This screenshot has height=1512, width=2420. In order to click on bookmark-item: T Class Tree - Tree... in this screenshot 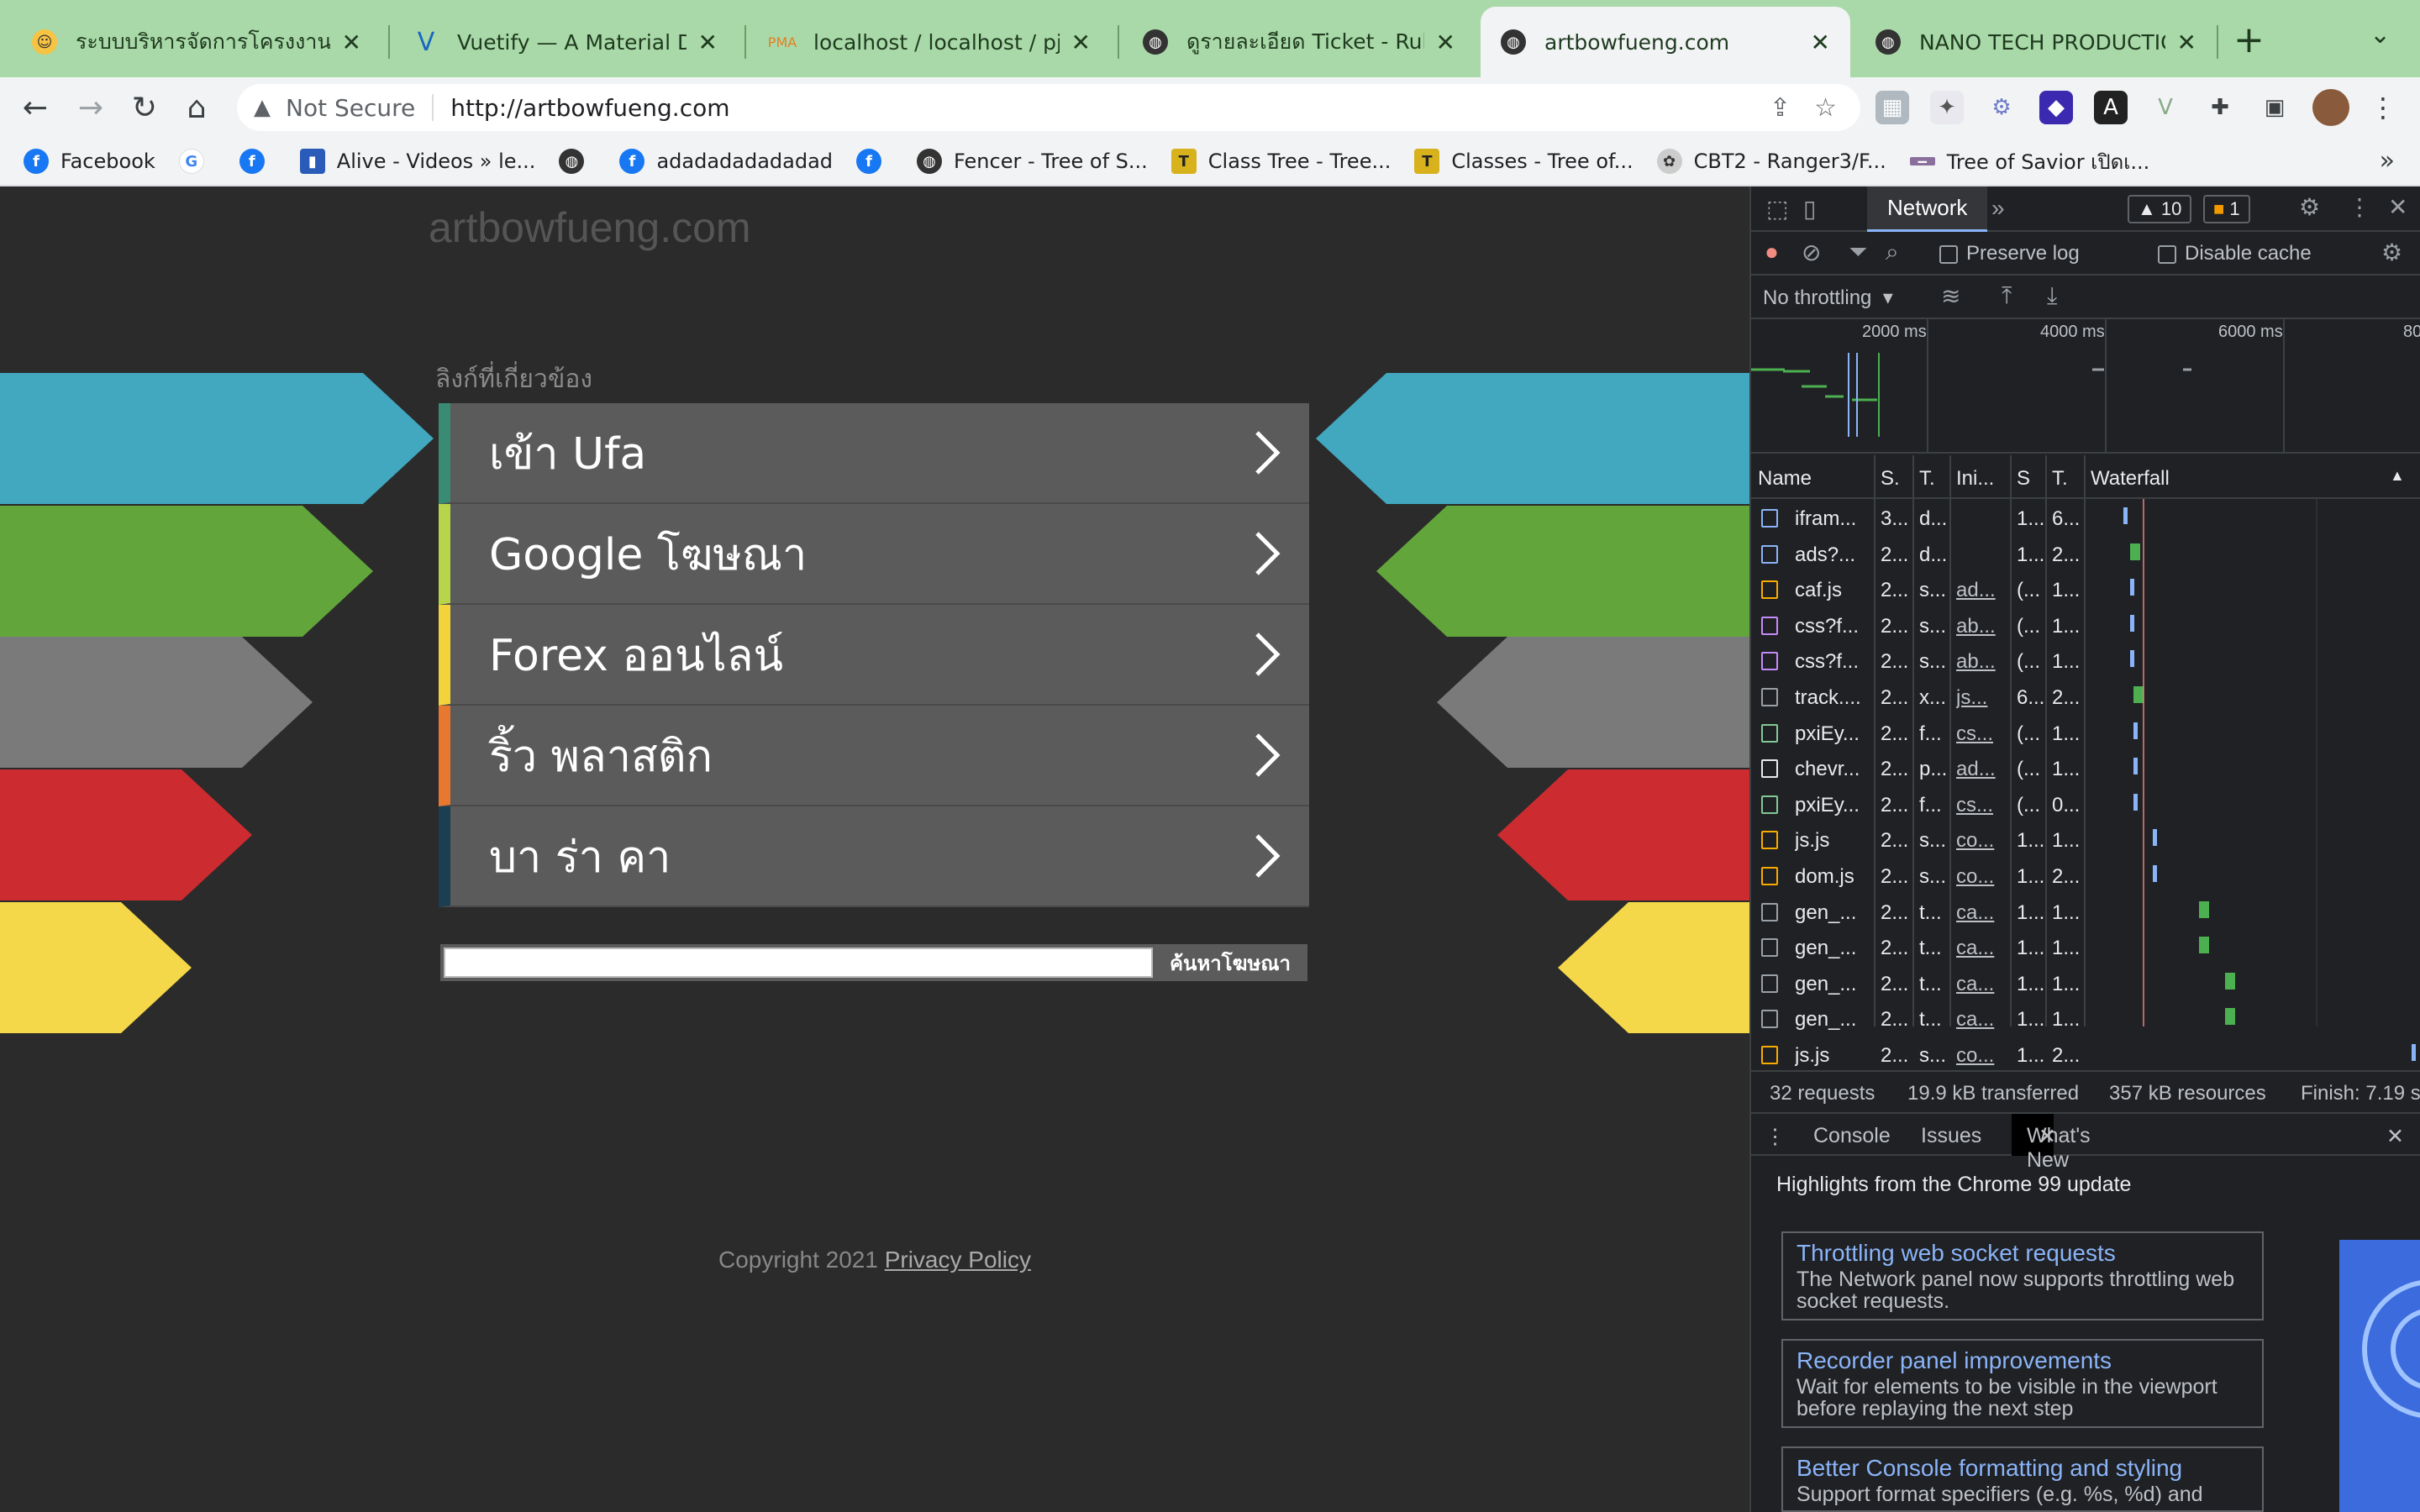, I will do `click(1281, 161)`.